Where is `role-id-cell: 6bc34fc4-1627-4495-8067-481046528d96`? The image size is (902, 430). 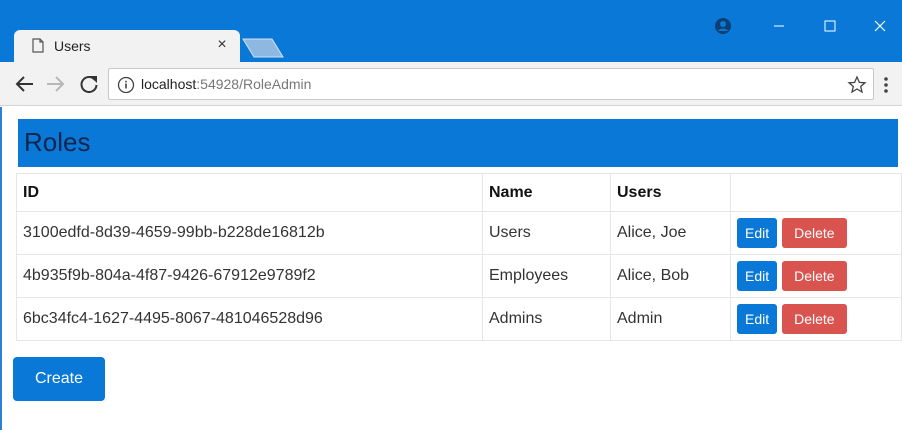
role-id-cell: 6bc34fc4-1627-4495-8067-481046528d96 is located at coordinates (249, 319).